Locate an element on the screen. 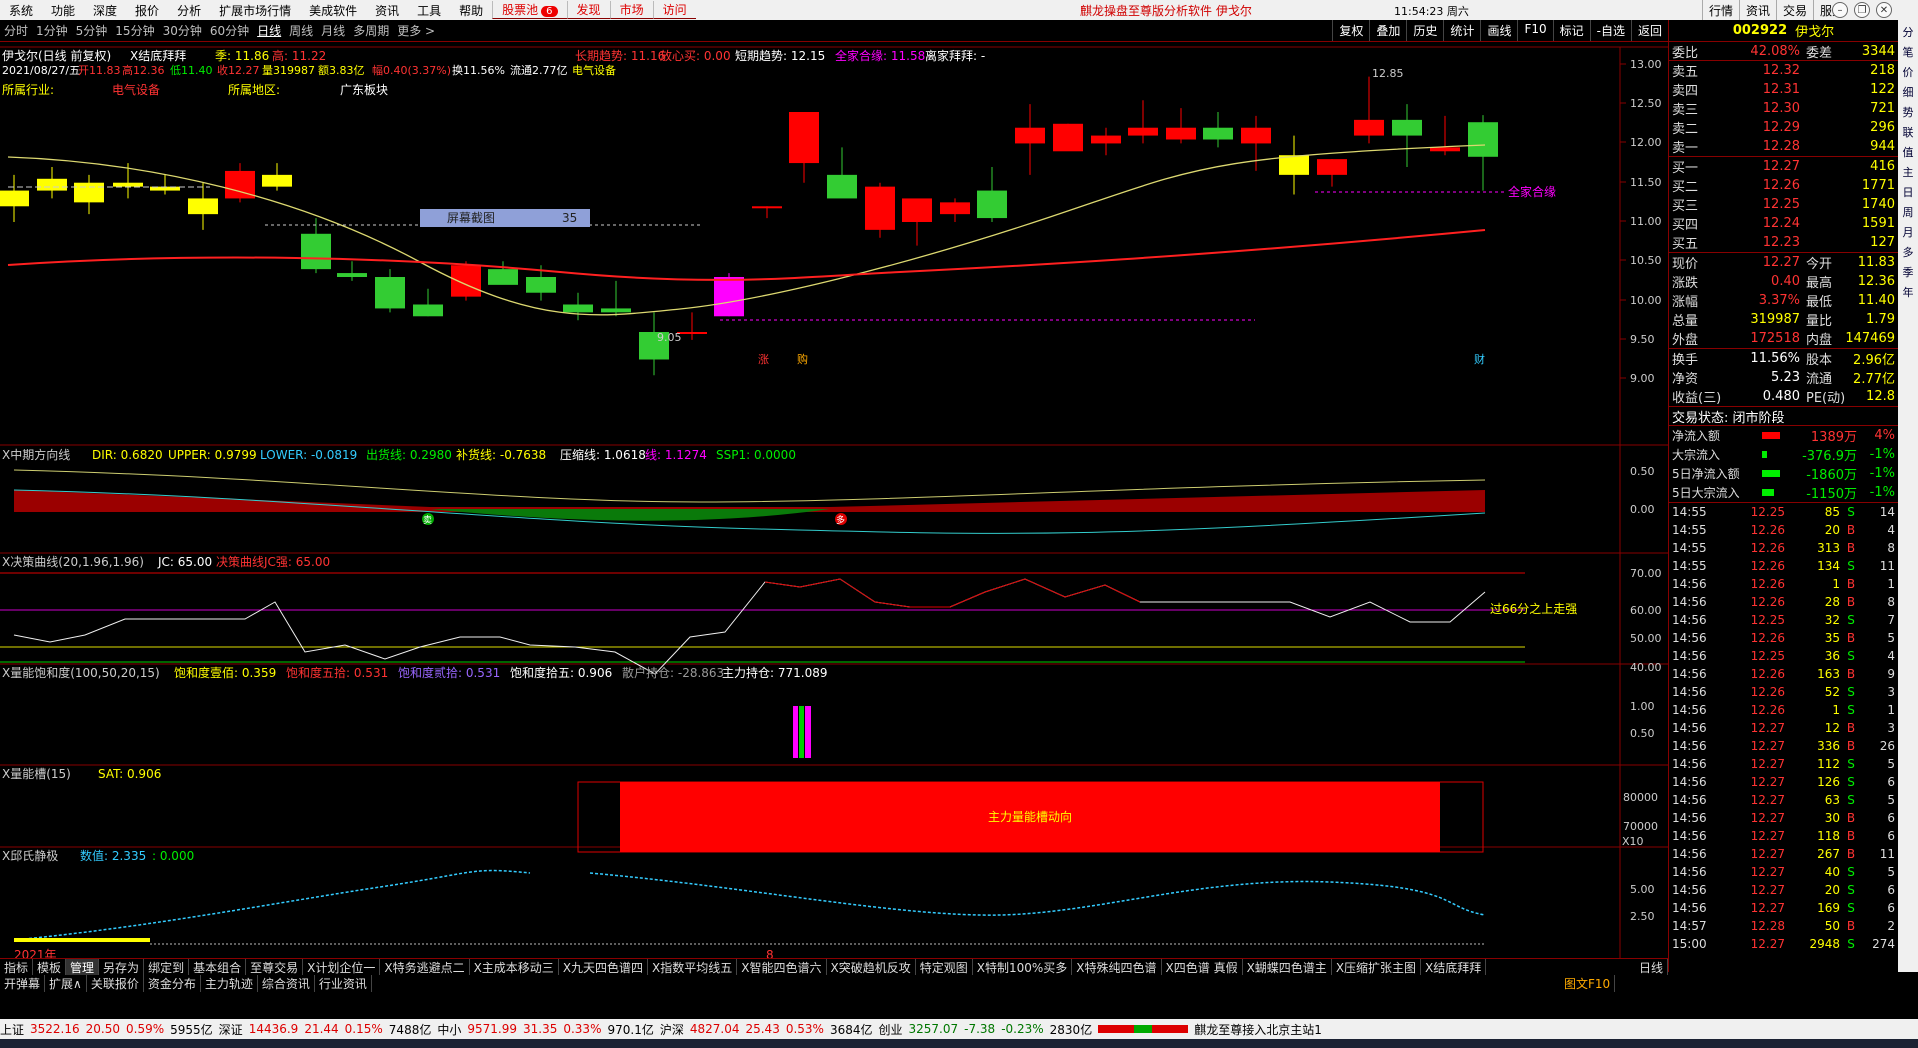 The width and height of the screenshot is (1918, 1048). bottom-tab: 关联报价 is located at coordinates (115, 983).